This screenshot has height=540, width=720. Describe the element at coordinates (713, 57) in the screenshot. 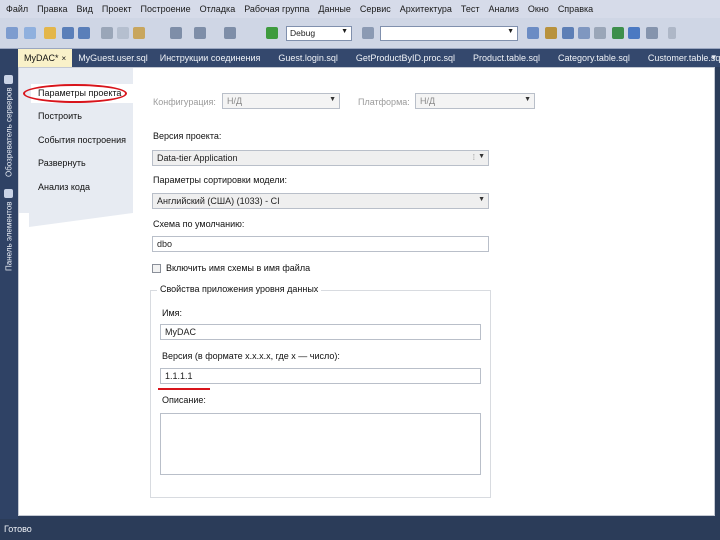

I see `tab-overflow-icon: ▾` at that location.